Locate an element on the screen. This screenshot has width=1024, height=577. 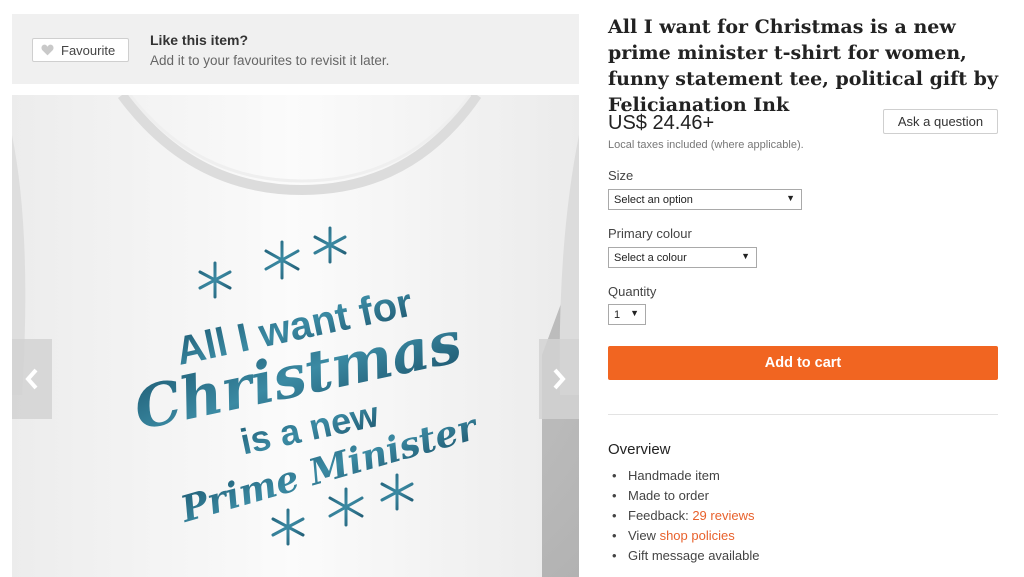
list-item: • View shop policies is located at coordinates (673, 535).